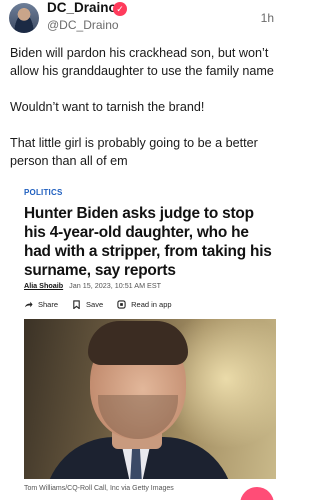 The height and width of the screenshot is (500, 320). Describe the element at coordinates (120, 9) in the screenshot. I see `verified-badge-icon: ✓` at that location.